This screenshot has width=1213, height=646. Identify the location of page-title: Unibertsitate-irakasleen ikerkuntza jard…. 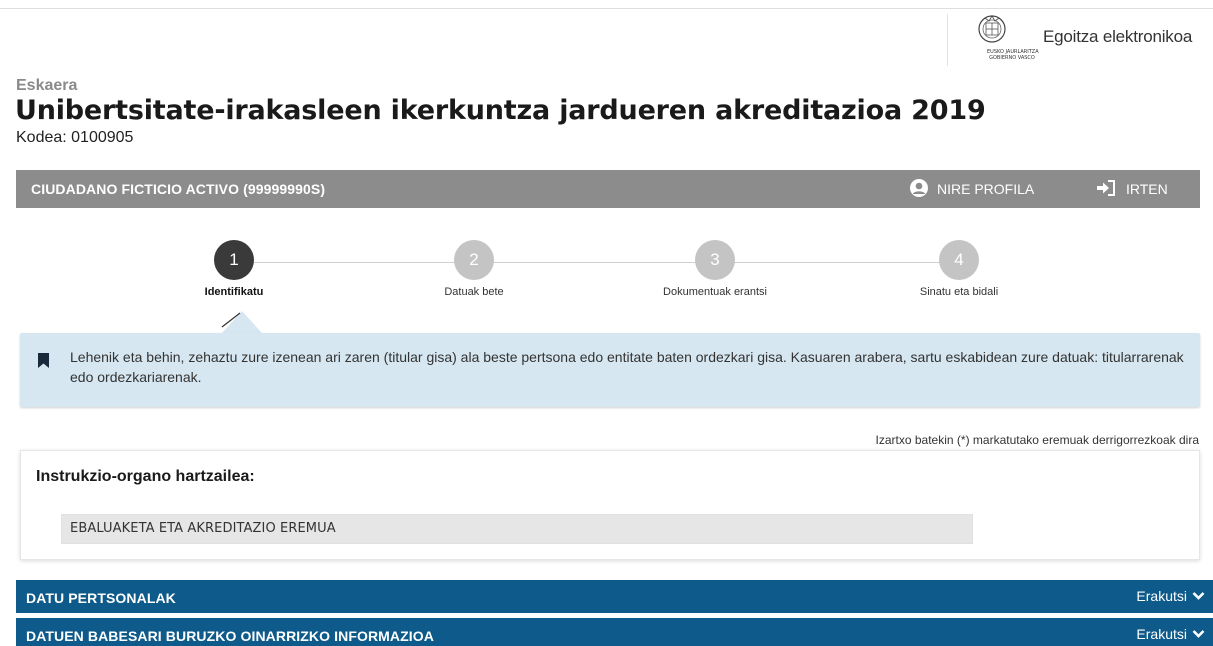
(500, 110).